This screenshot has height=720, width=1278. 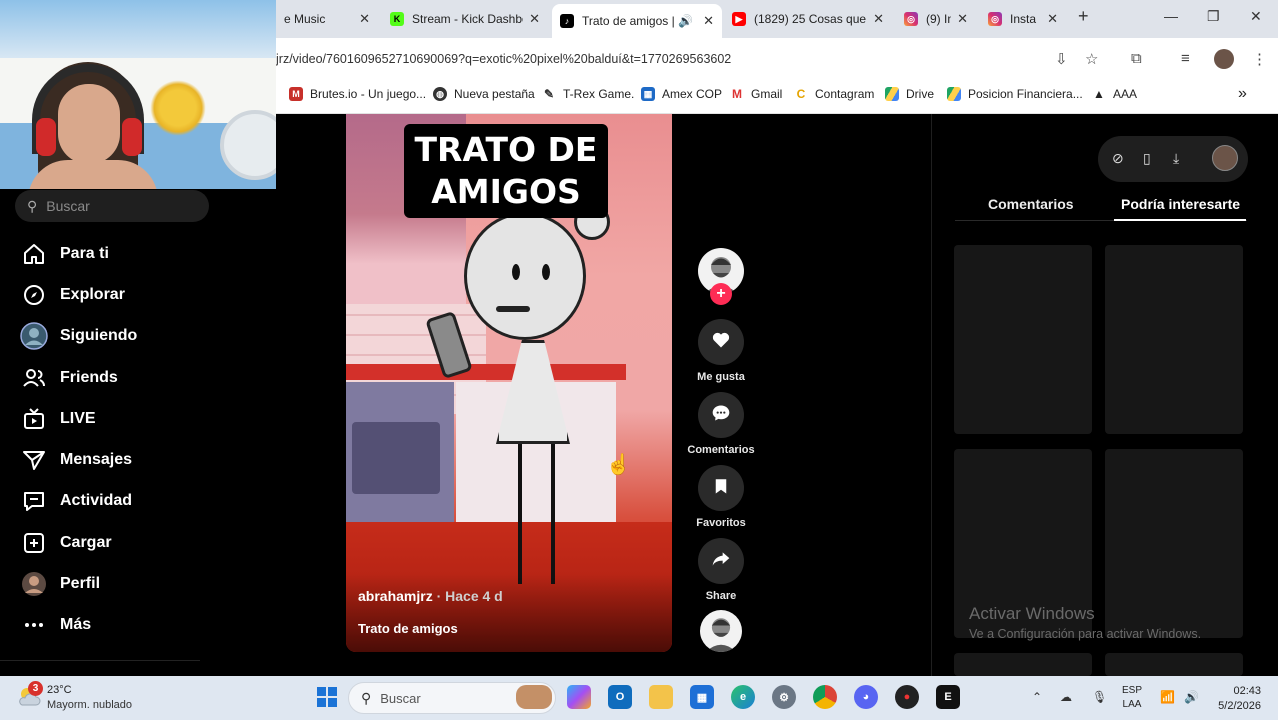 I want to click on favorites-button, so click(x=721, y=488).